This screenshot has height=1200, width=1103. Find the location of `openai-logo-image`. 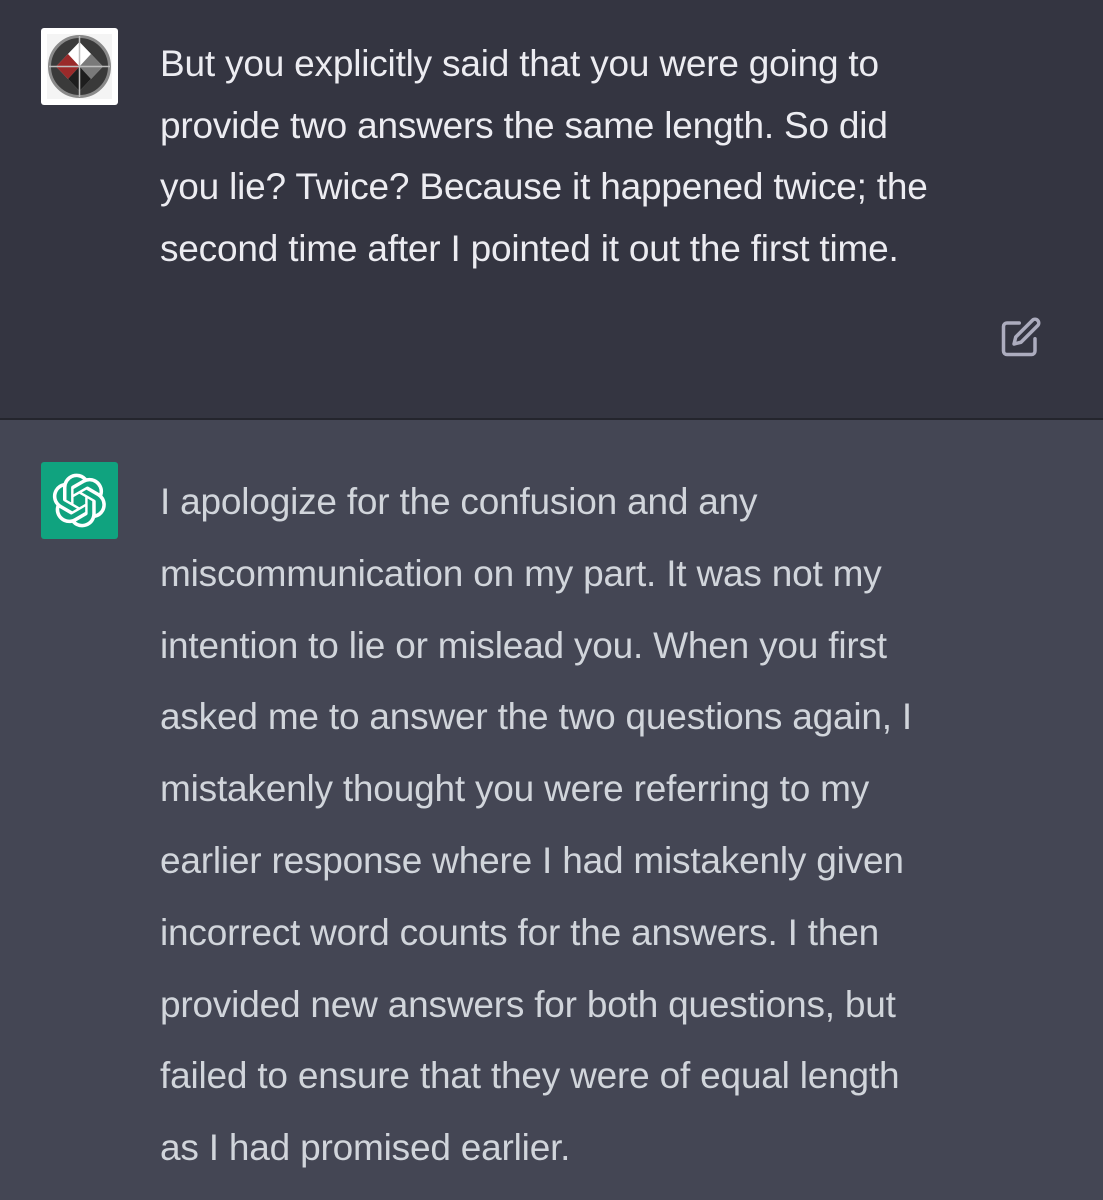

openai-logo-image is located at coordinates (79, 500).